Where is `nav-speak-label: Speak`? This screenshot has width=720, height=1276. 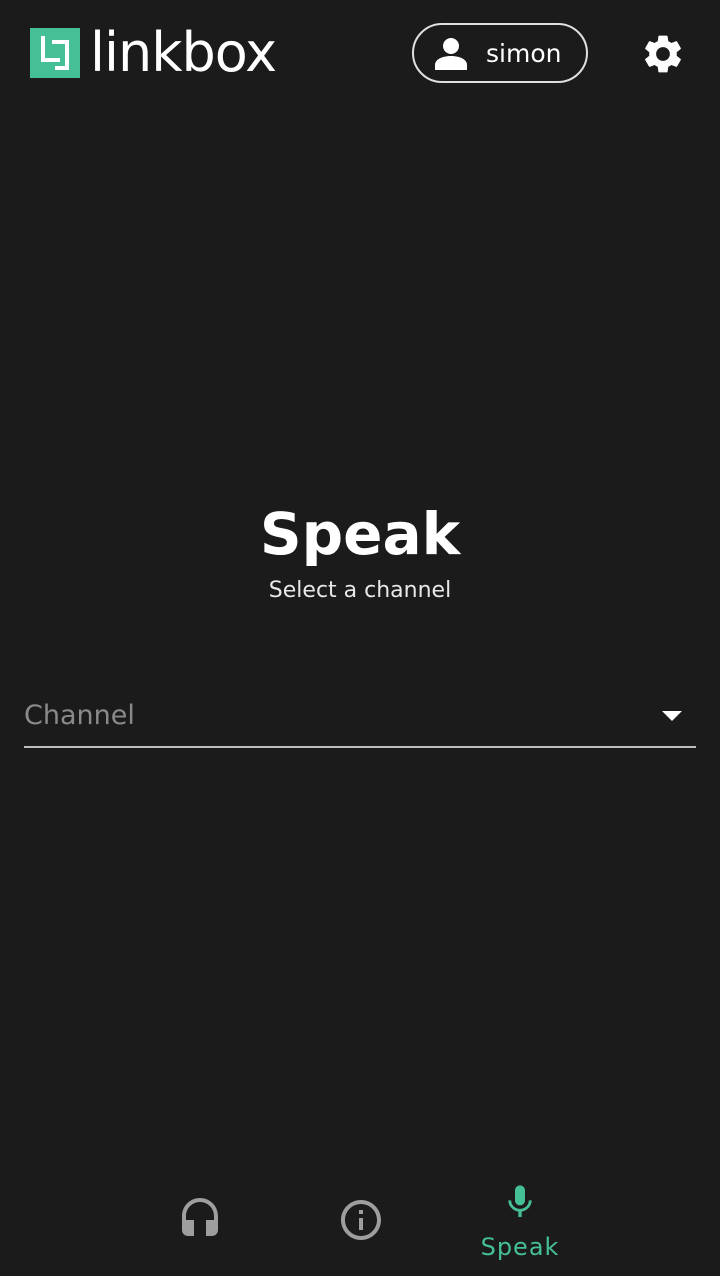
nav-speak-label: Speak is located at coordinates (520, 1247).